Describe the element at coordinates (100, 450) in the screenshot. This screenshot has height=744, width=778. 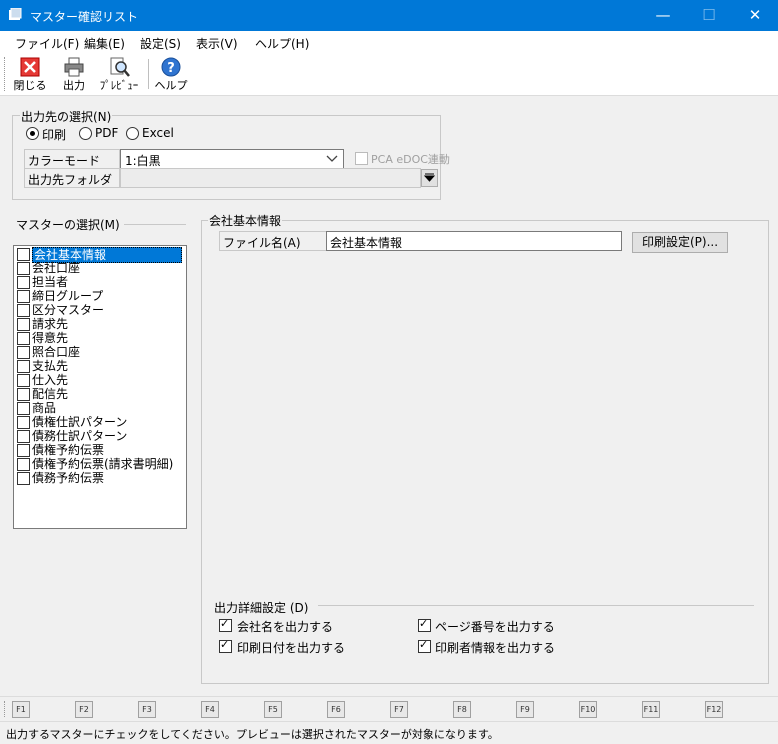
I see `master-list-item: 債権予約伝票` at that location.